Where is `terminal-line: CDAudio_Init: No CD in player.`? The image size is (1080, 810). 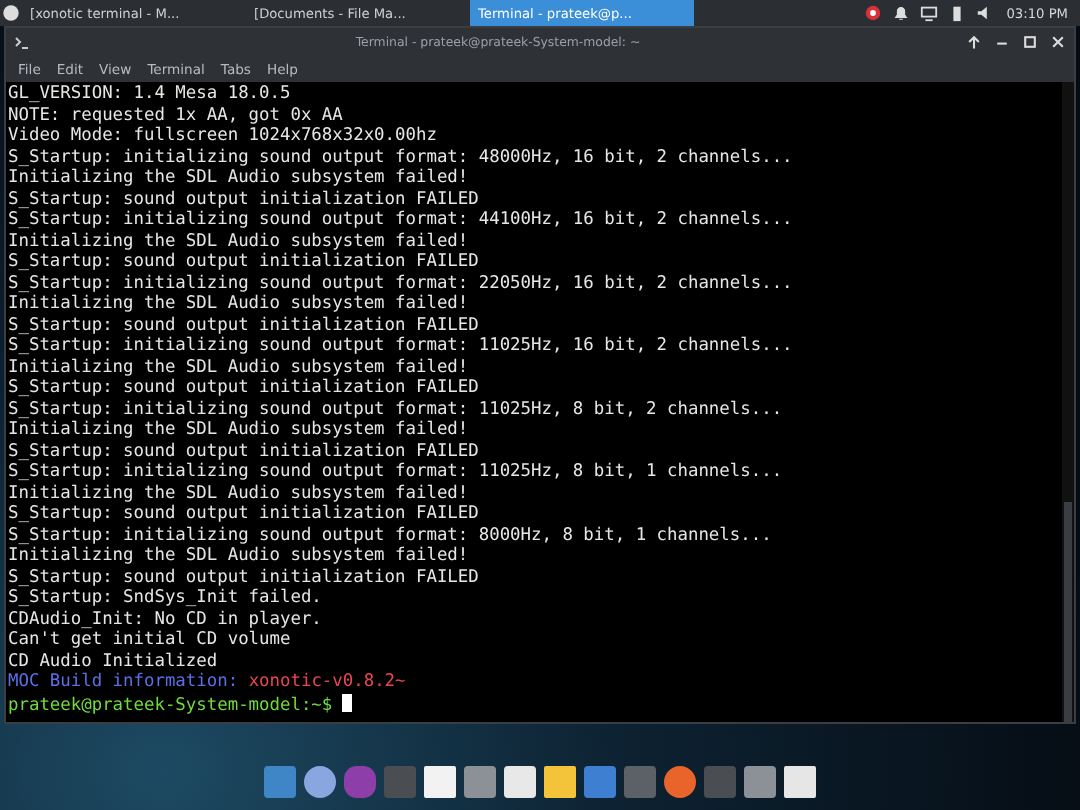 terminal-line: CDAudio_Init: No CD in player. is located at coordinates (166, 619).